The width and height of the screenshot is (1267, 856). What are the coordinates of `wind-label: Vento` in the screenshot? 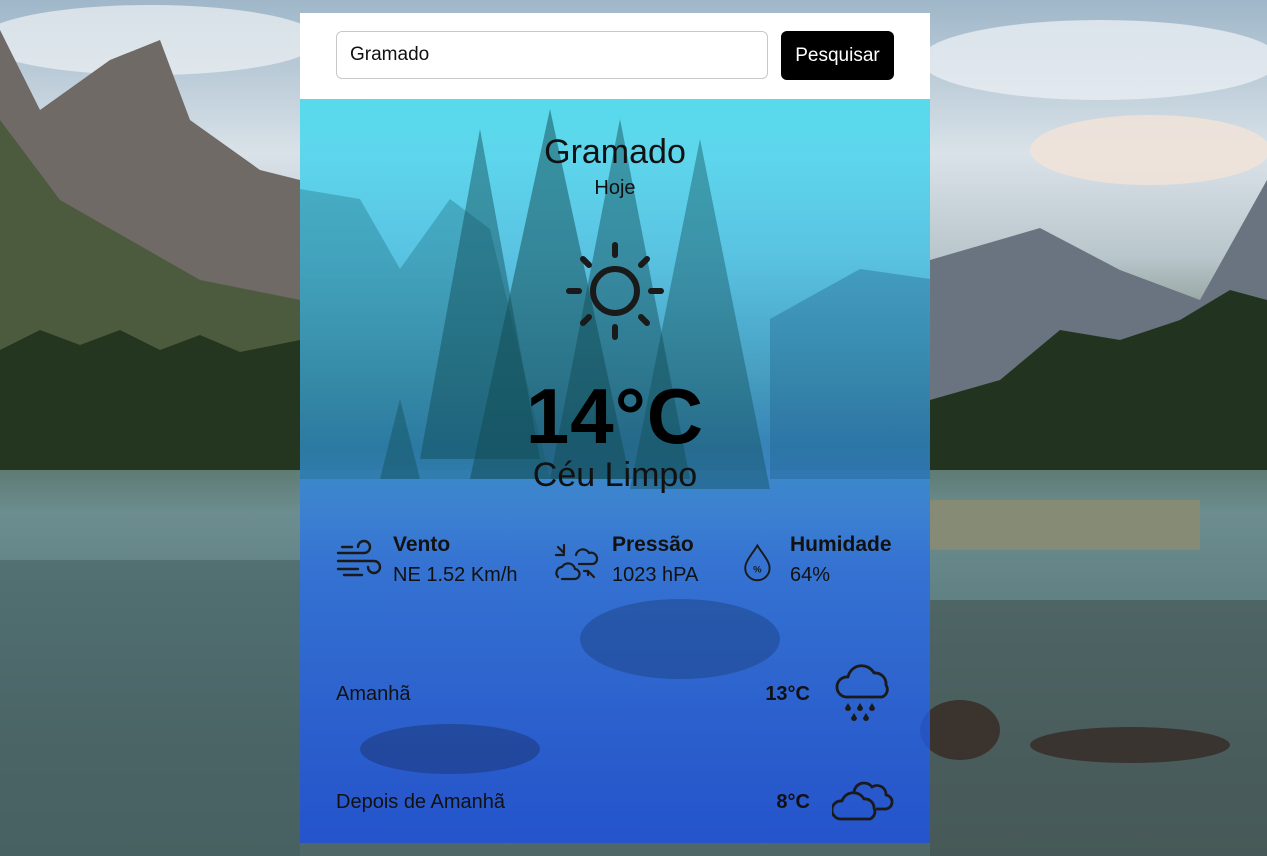 It's located at (422, 544).